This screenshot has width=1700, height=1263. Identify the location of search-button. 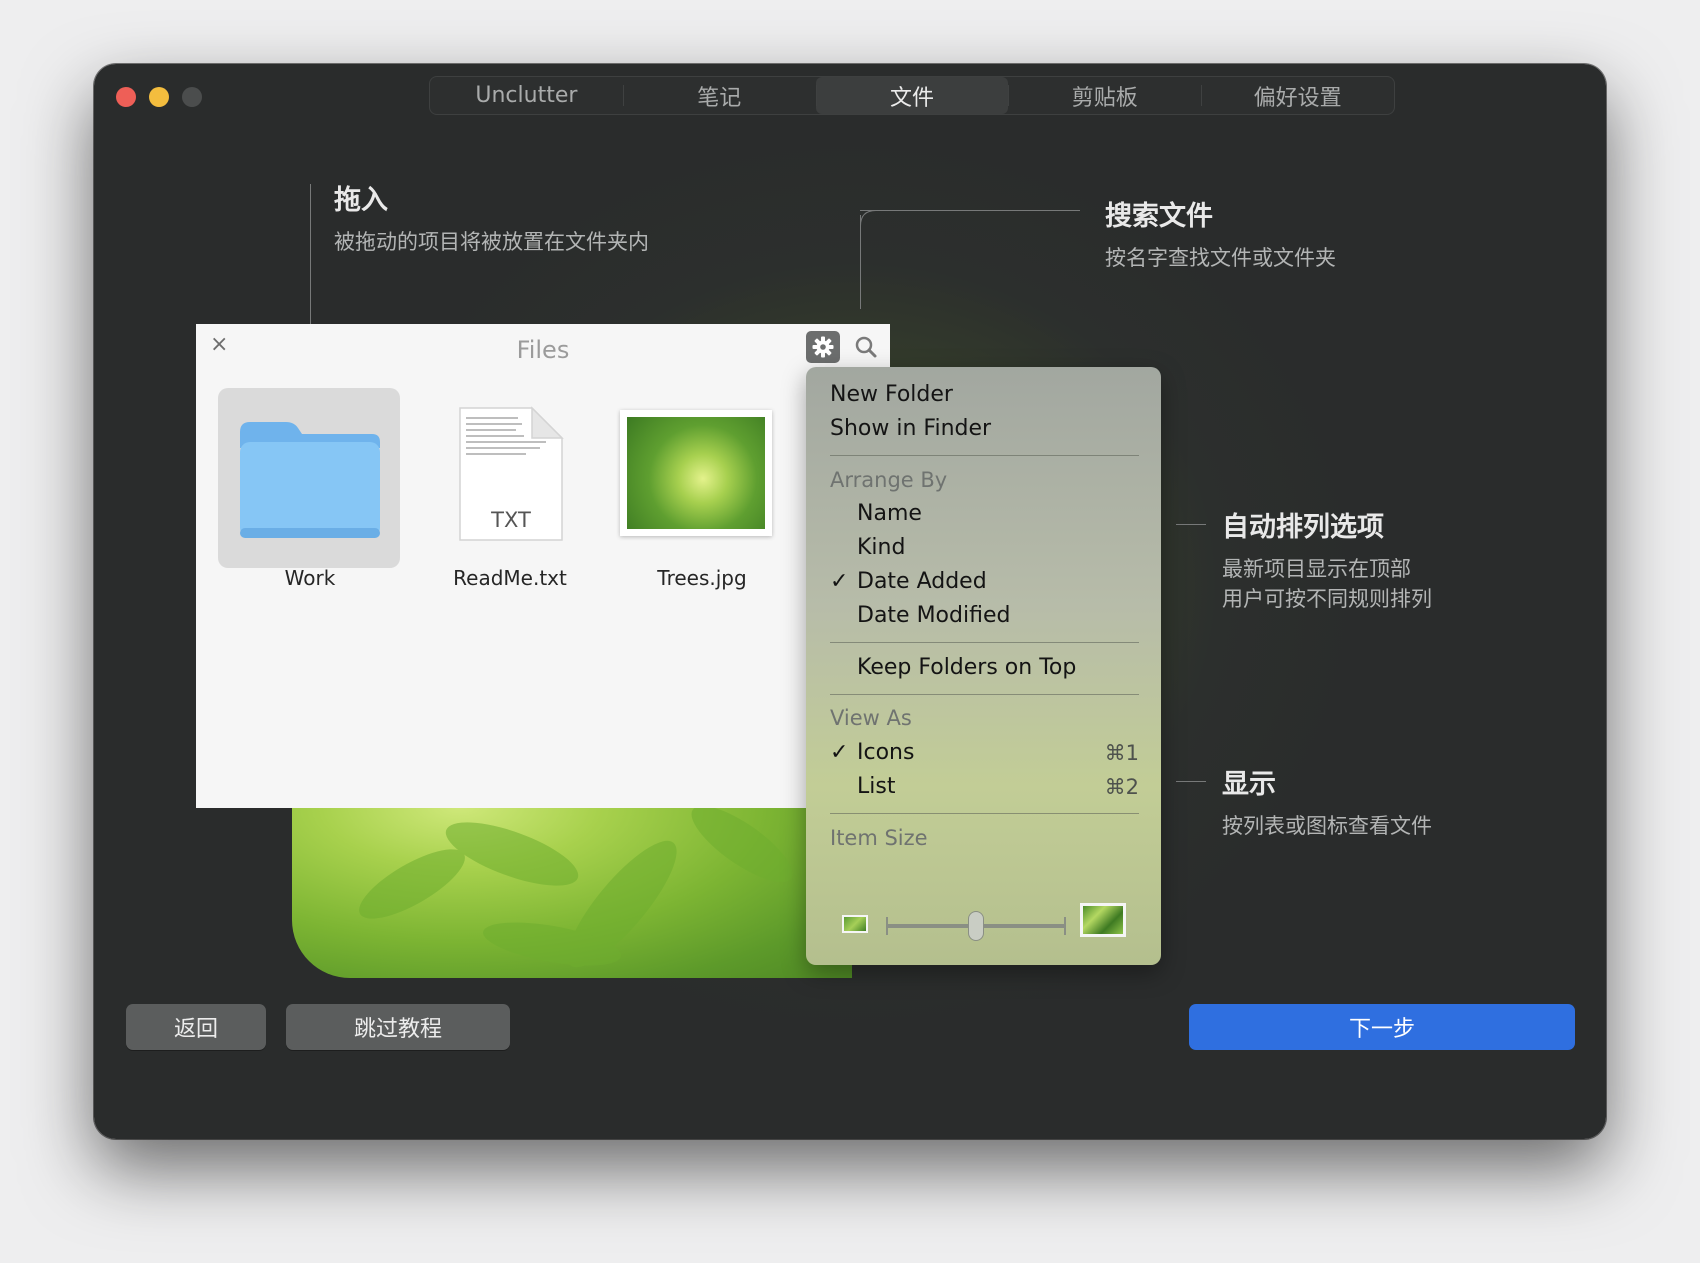
(866, 347).